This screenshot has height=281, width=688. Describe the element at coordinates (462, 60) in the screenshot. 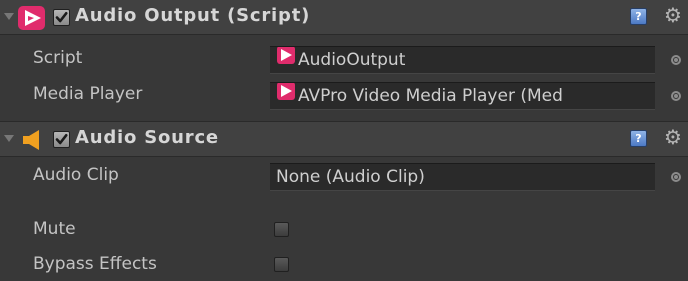

I see `script-field: AudioOutput` at that location.